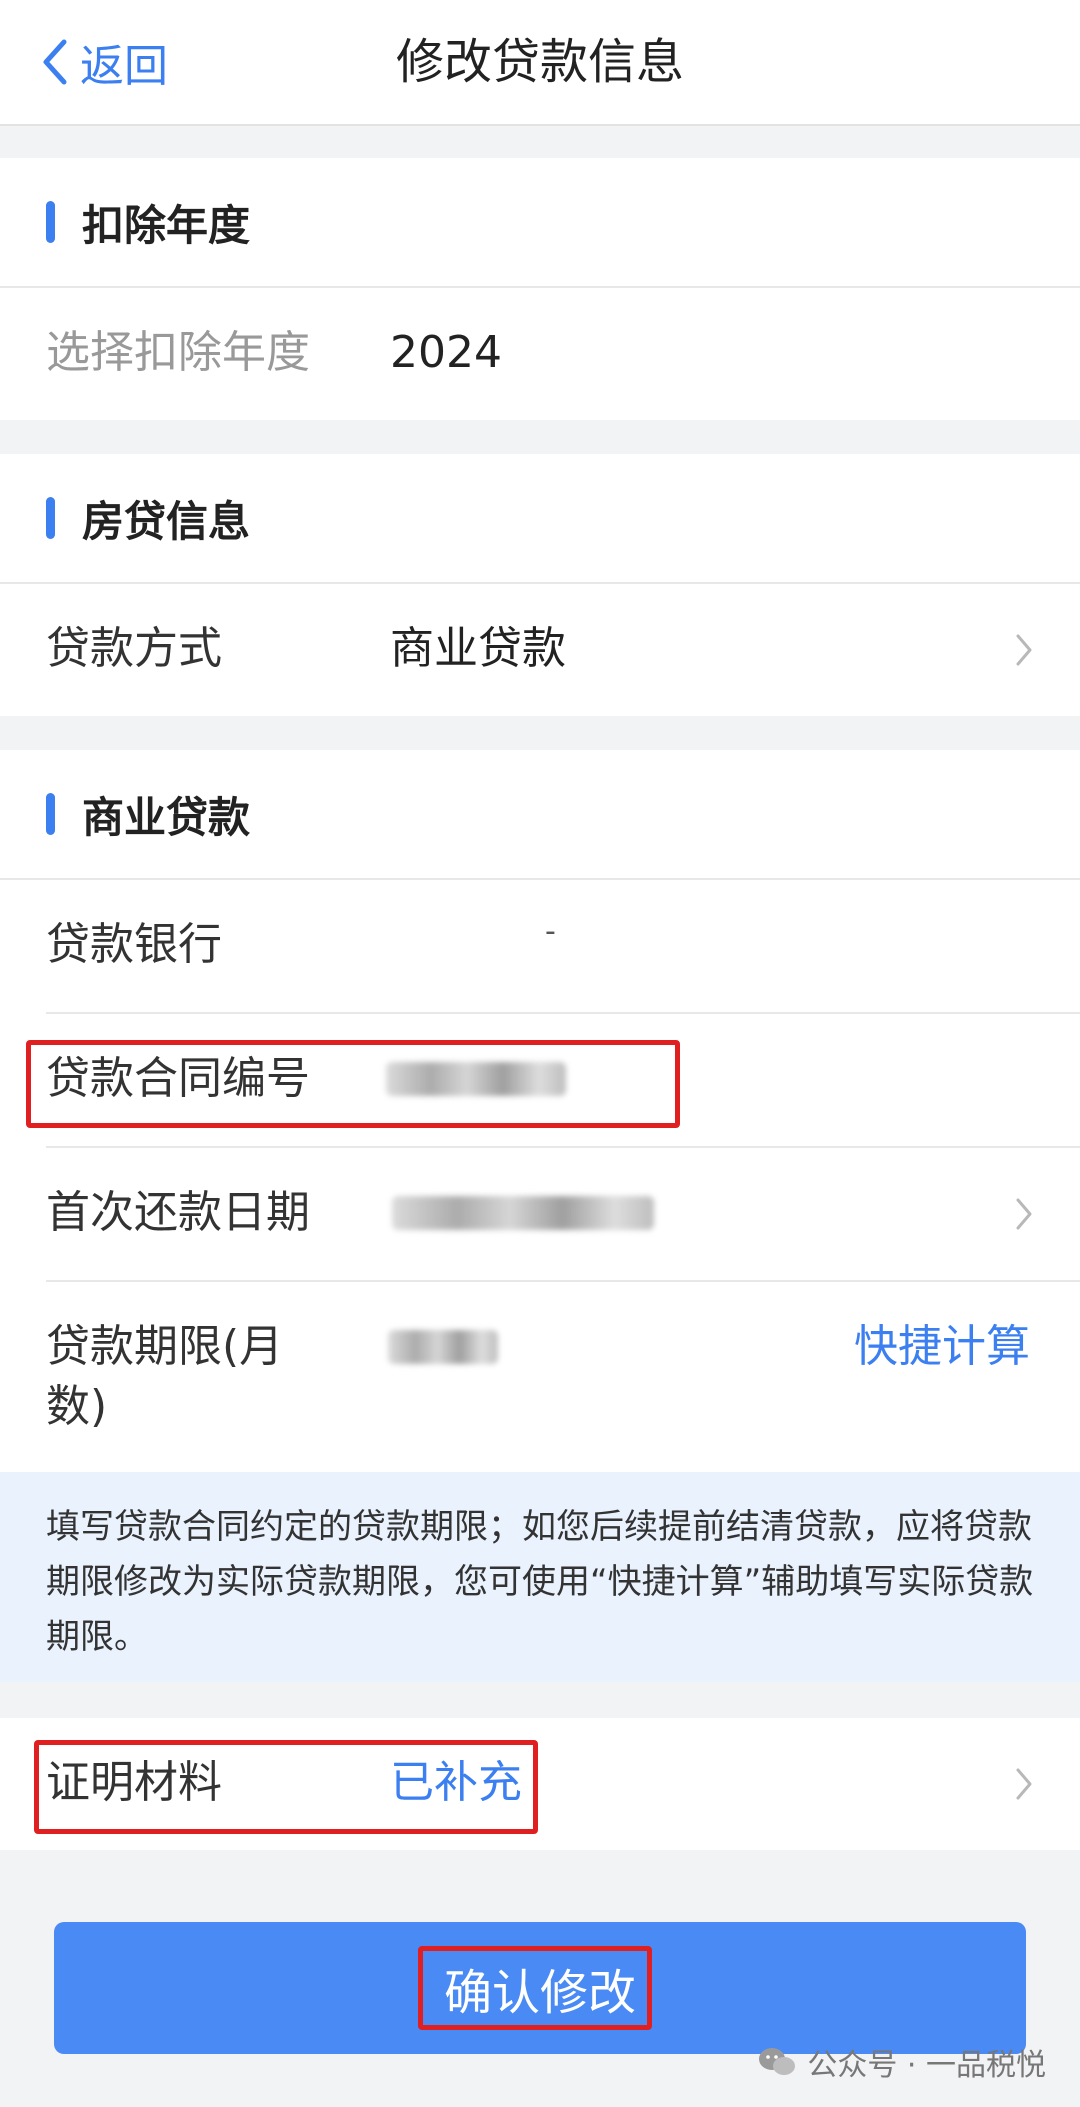 This screenshot has height=2107, width=1080. I want to click on watermark: 公众号 · 一品税悦, so click(901, 2062).